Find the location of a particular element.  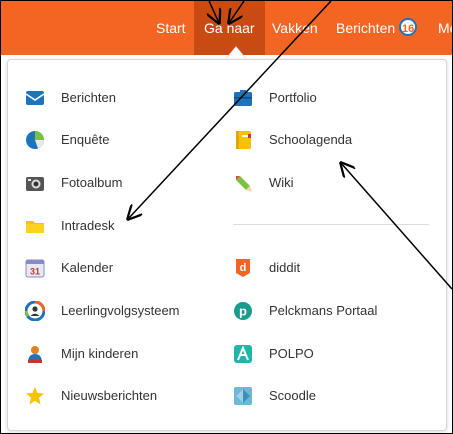

nav-berichten-label: Berichten is located at coordinates (366, 28).